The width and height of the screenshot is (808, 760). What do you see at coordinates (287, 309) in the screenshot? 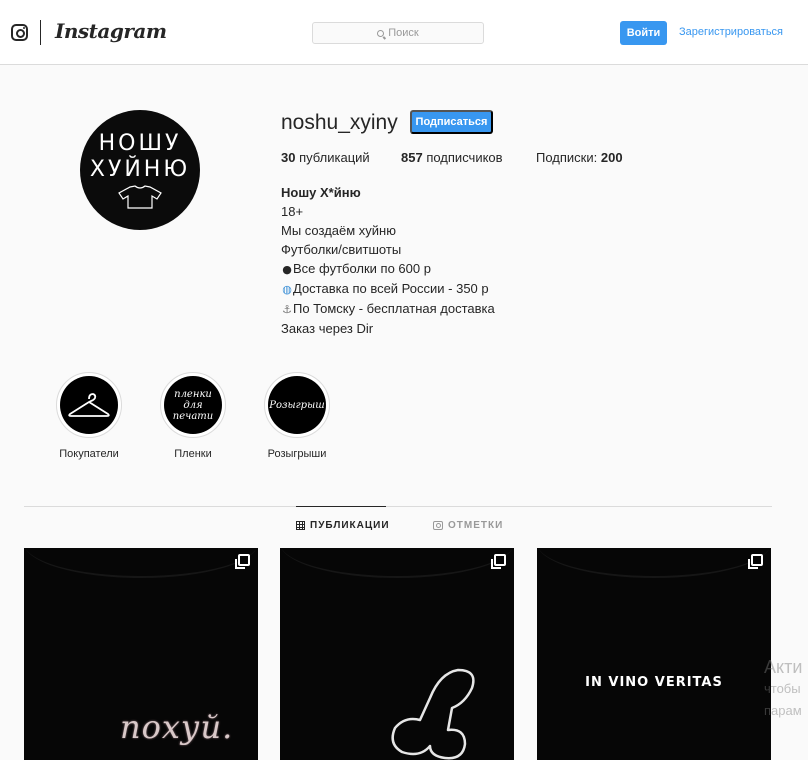
I see `anchor-icon: ⚓` at bounding box center [287, 309].